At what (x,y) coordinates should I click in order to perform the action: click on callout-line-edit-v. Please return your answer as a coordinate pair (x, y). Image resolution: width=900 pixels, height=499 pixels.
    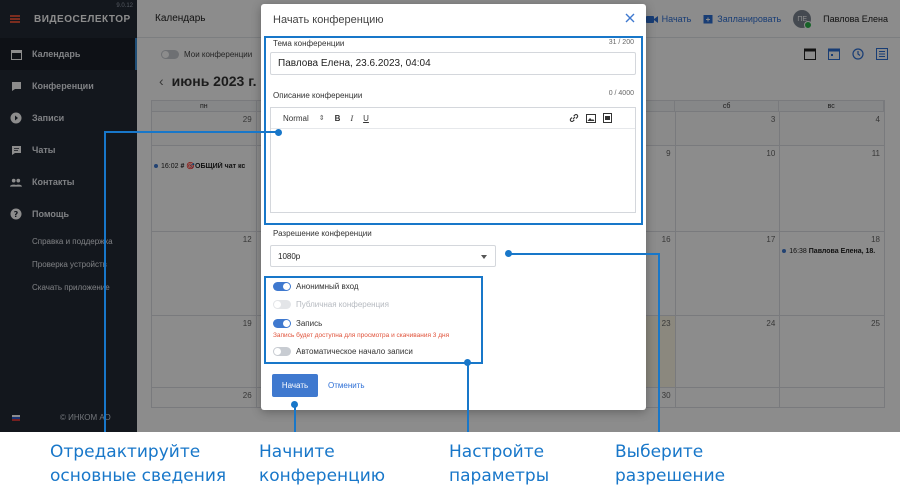
    Looking at the image, I should click on (105, 281).